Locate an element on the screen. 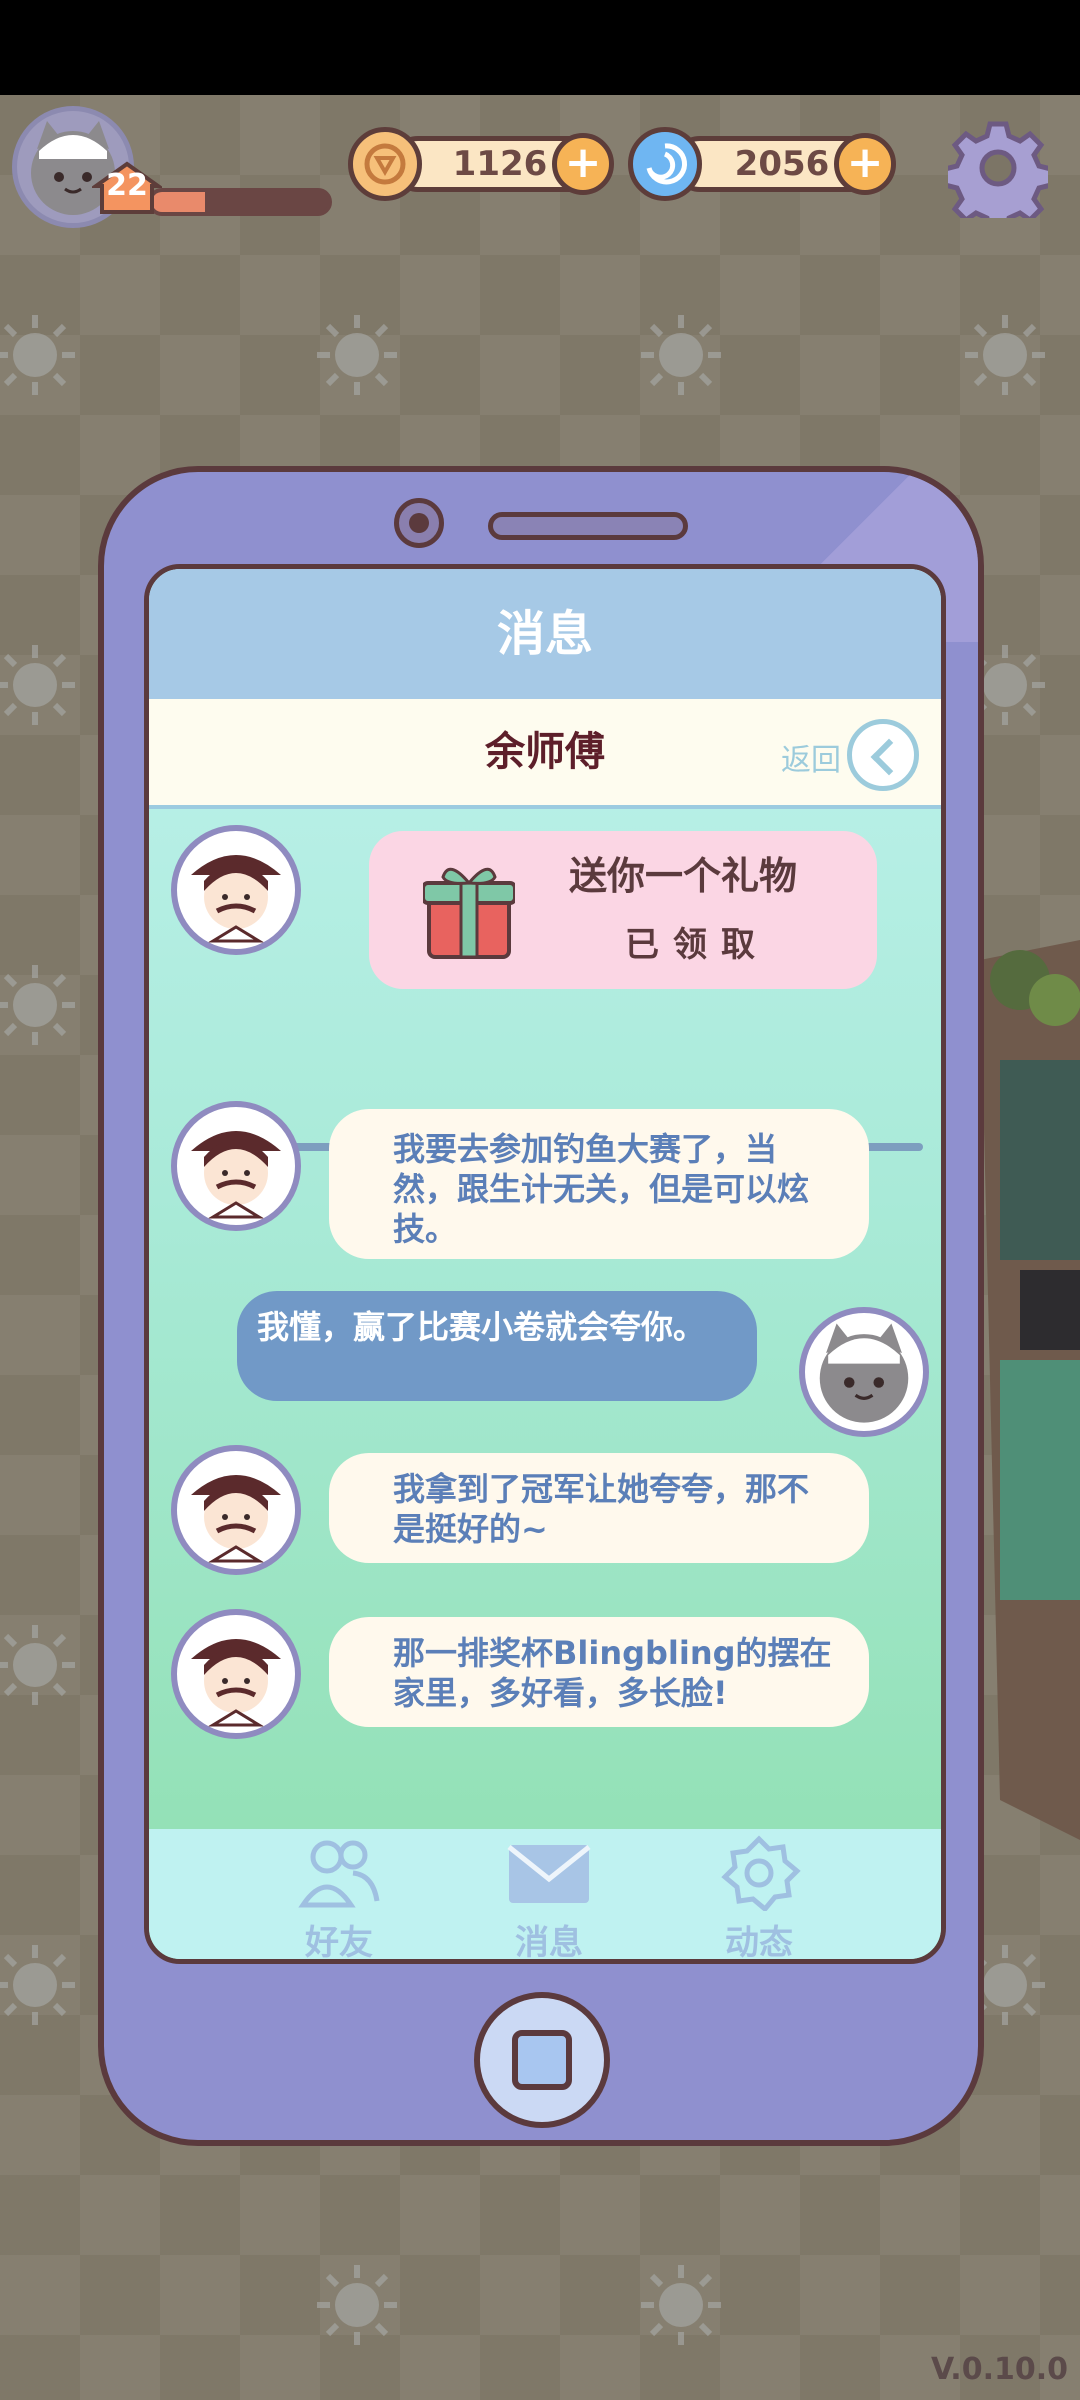 The image size is (1080, 2400). settings-gear-icon is located at coordinates (998, 168).